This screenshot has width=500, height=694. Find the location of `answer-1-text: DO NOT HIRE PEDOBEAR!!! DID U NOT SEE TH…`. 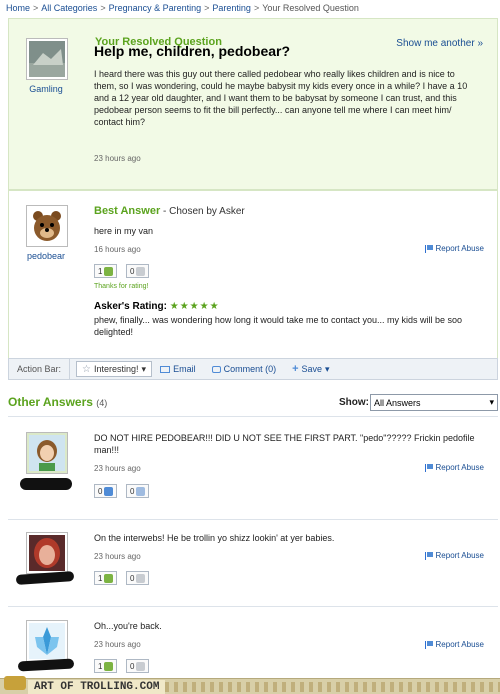

answer-1-text: DO NOT HIRE PEDOBEAR!!! DID U NOT SEE TH… is located at coordinates (284, 444).